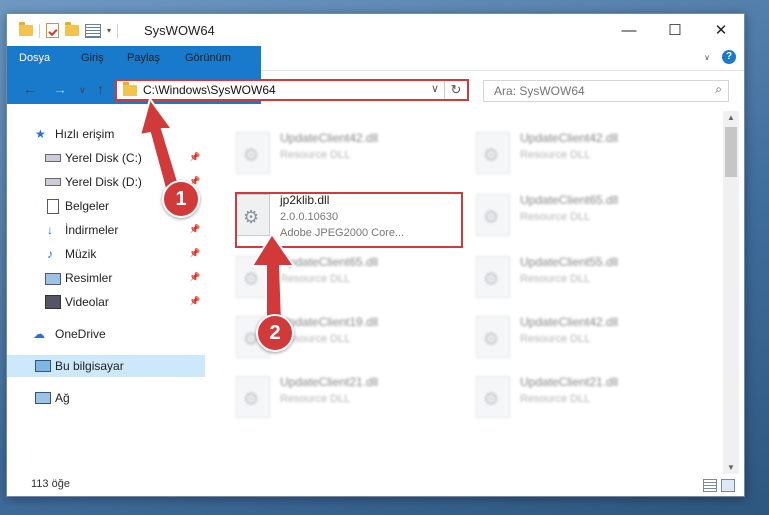 This screenshot has width=769, height=515. What do you see at coordinates (731, 467) in the screenshot?
I see `scroll-down-icon: ▼` at bounding box center [731, 467].